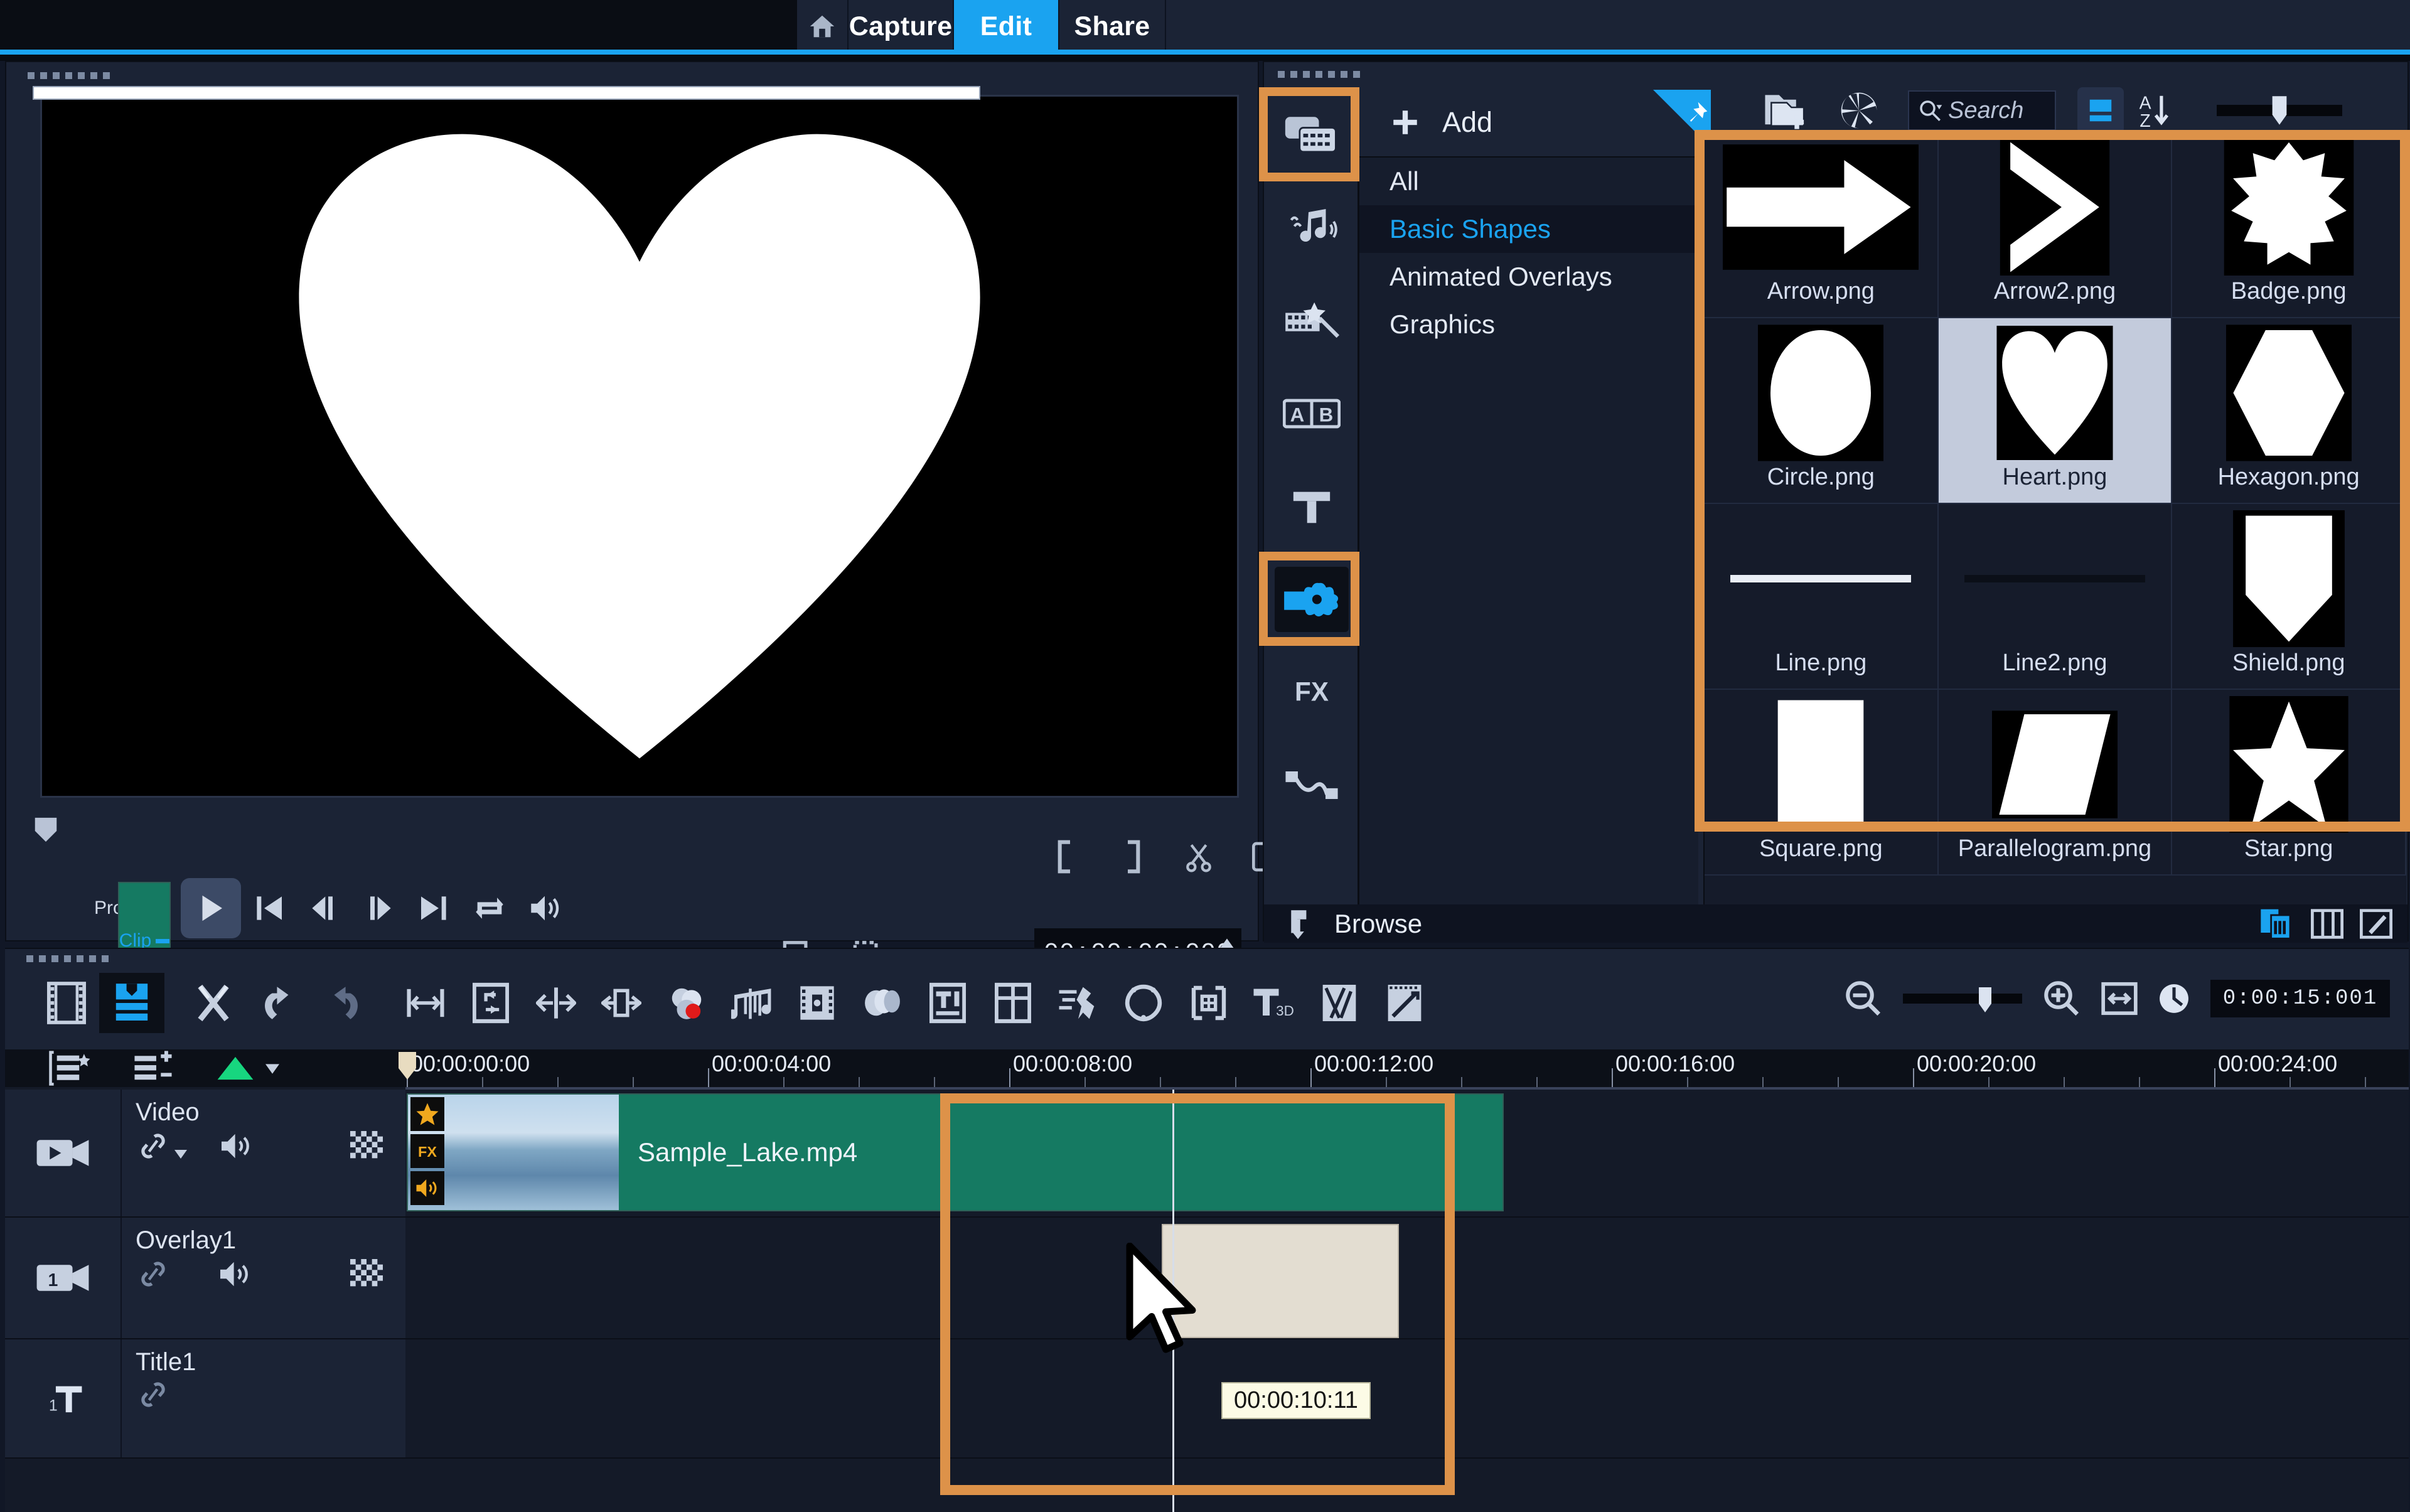 The height and width of the screenshot is (1512, 2410). Describe the element at coordinates (1528, 277) in the screenshot. I see `category-animated-overlays: Animated Overlays` at that location.